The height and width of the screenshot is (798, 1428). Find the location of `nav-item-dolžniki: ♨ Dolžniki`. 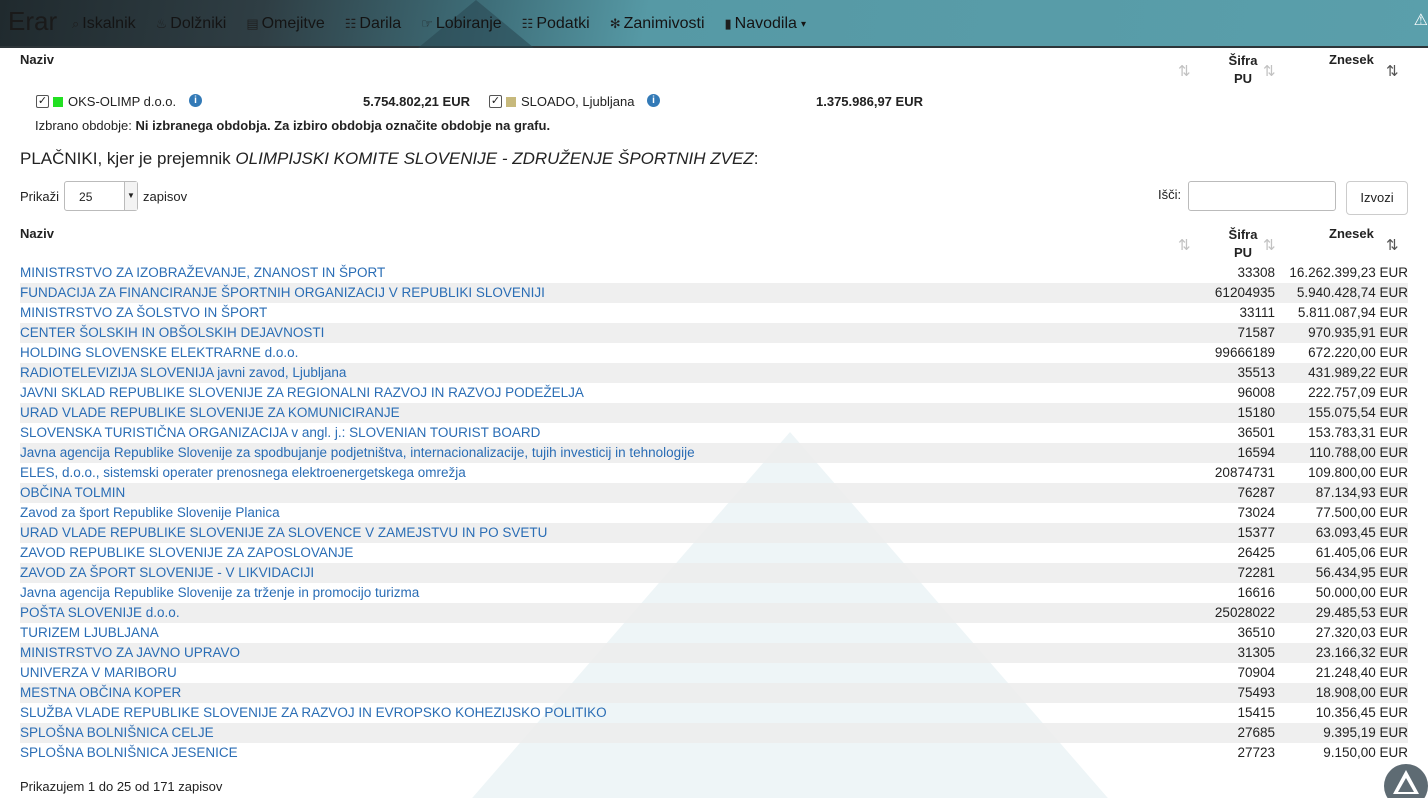

nav-item-dolžniki: ♨ Dolžniki is located at coordinates (191, 24).